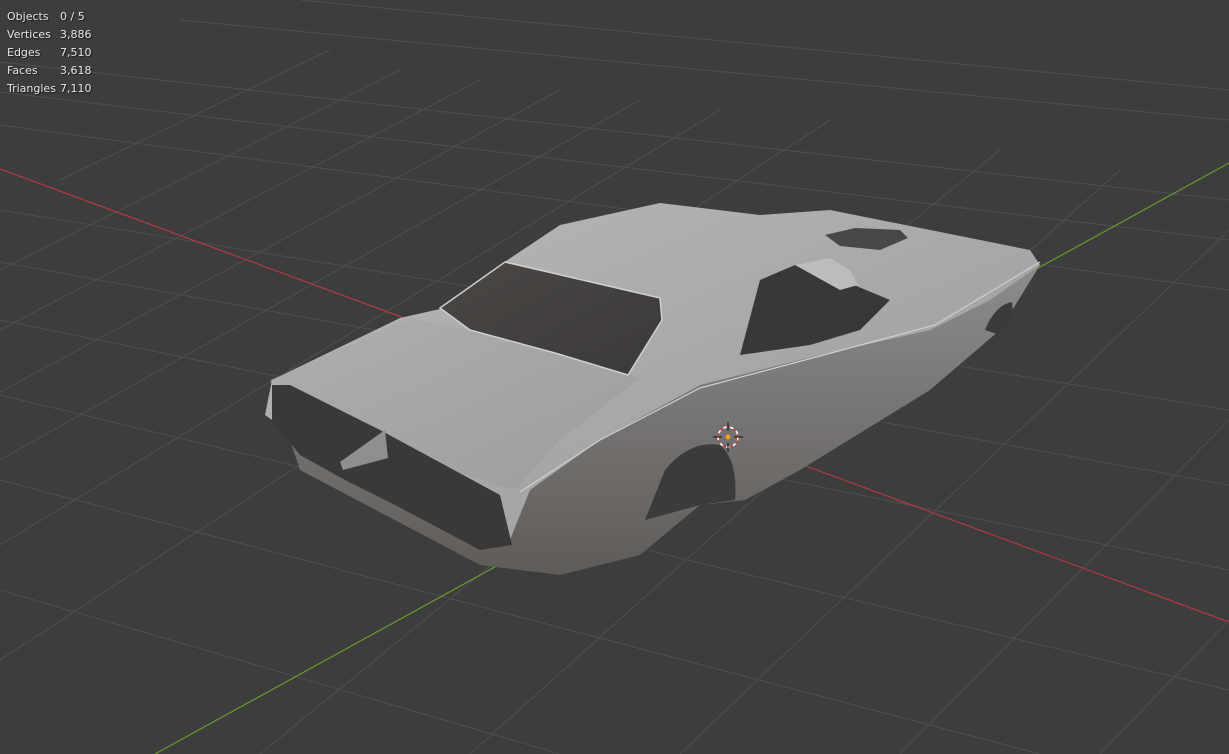  I want to click on stat-label: Vertices, so click(29, 34).